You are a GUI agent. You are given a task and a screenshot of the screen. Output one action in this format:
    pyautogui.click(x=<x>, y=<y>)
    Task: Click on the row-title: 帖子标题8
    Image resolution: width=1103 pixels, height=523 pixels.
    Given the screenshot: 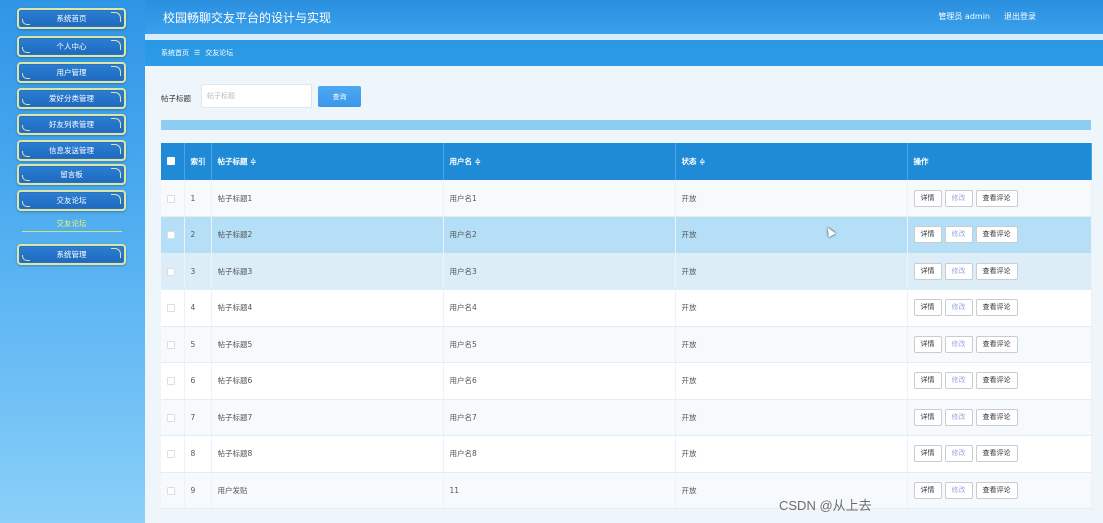 What is the action you would take?
    pyautogui.click(x=327, y=454)
    